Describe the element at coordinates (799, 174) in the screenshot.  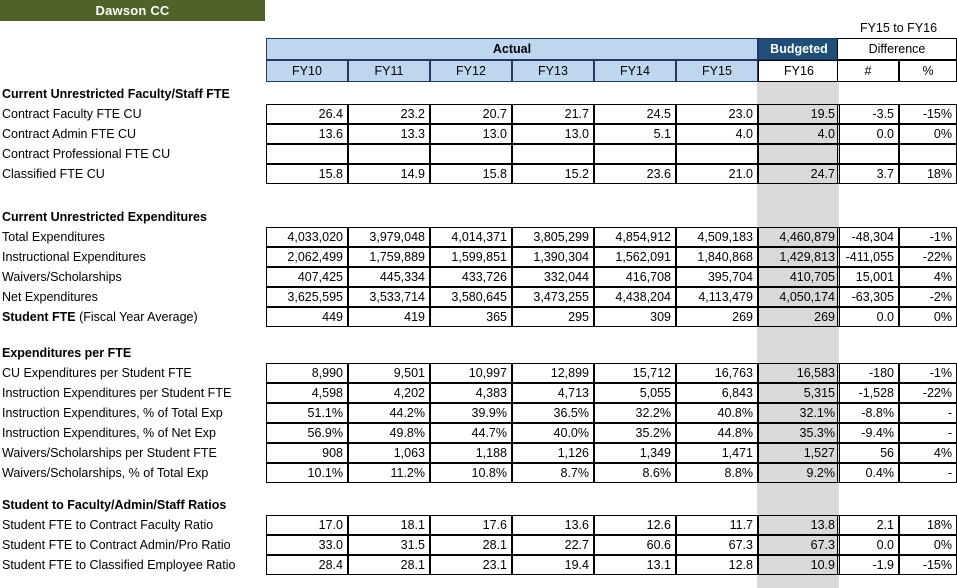
I see `data-cell: 24.7` at that location.